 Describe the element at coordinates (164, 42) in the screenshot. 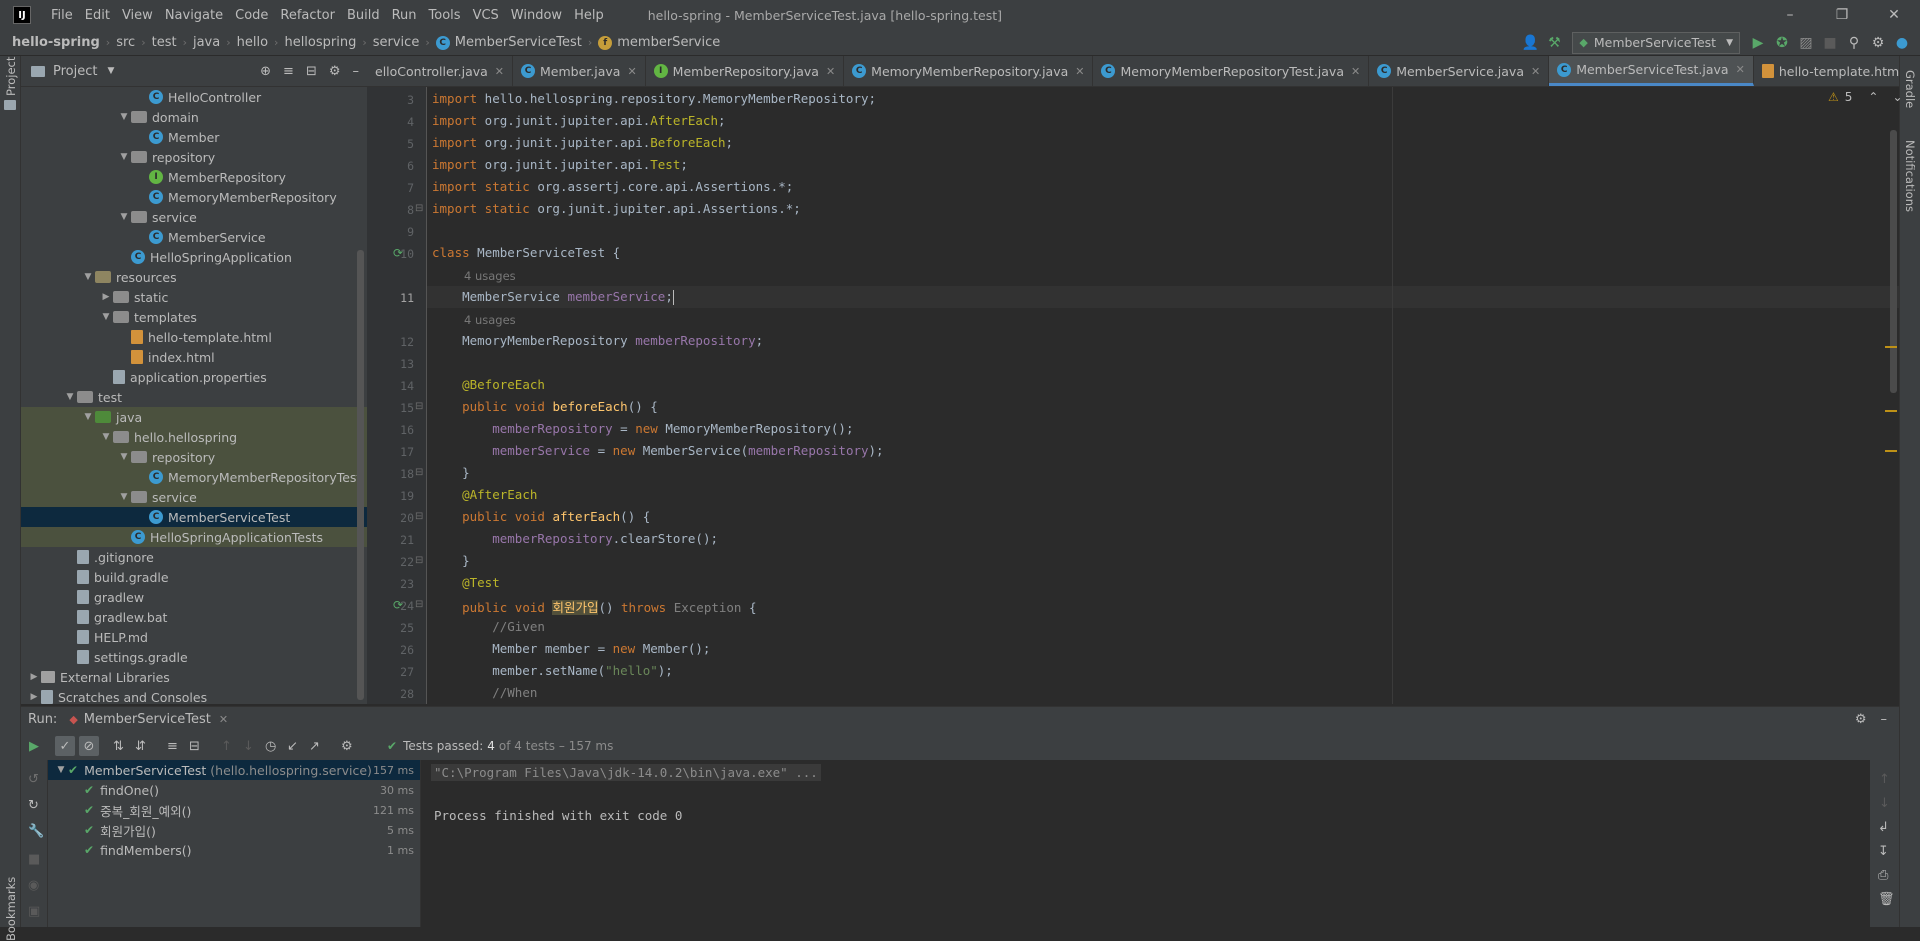

I see `breadcrumb-item: test` at that location.